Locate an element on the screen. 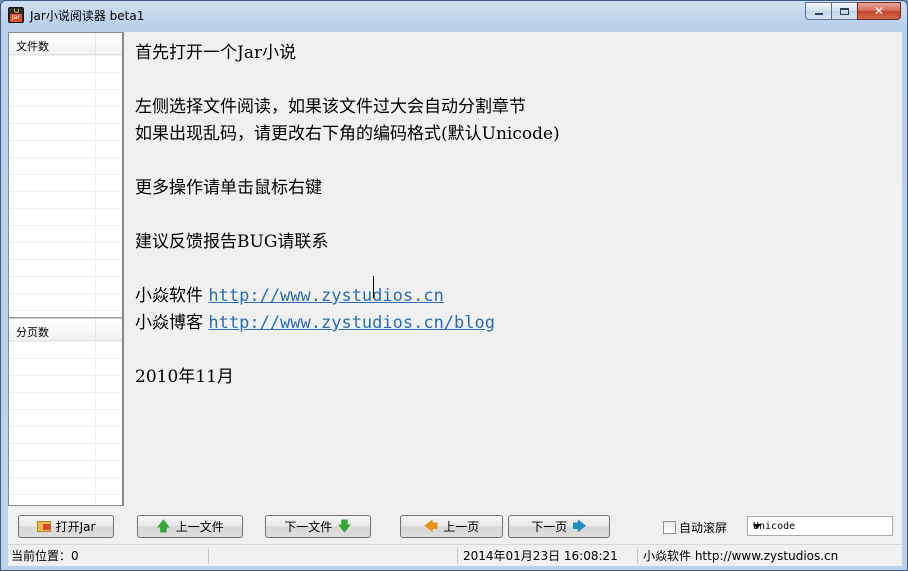 The height and width of the screenshot is (571, 908). next-page-label: 下一页 is located at coordinates (549, 527).